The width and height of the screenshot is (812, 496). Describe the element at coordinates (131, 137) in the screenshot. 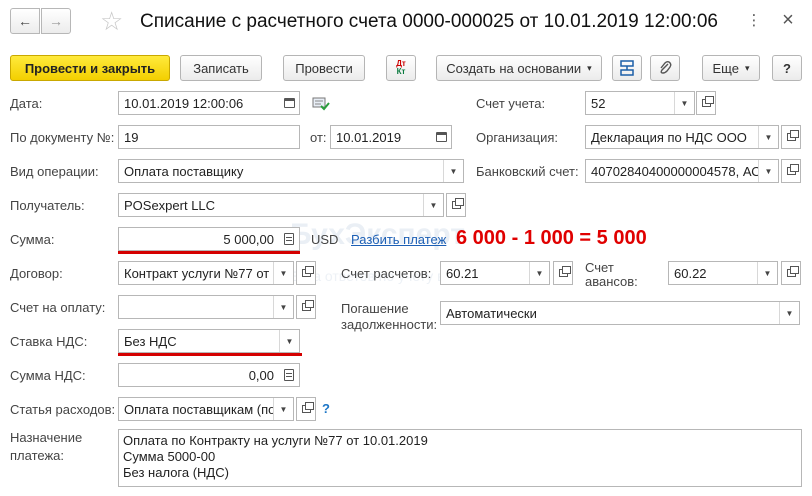

I see `document-number-value: 19` at that location.